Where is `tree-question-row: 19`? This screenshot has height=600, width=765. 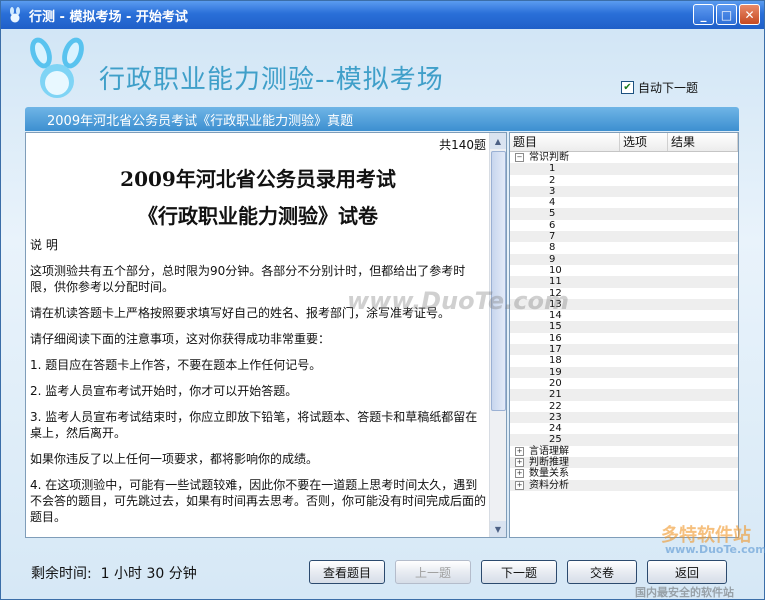 tree-question-row: 19 is located at coordinates (624, 372).